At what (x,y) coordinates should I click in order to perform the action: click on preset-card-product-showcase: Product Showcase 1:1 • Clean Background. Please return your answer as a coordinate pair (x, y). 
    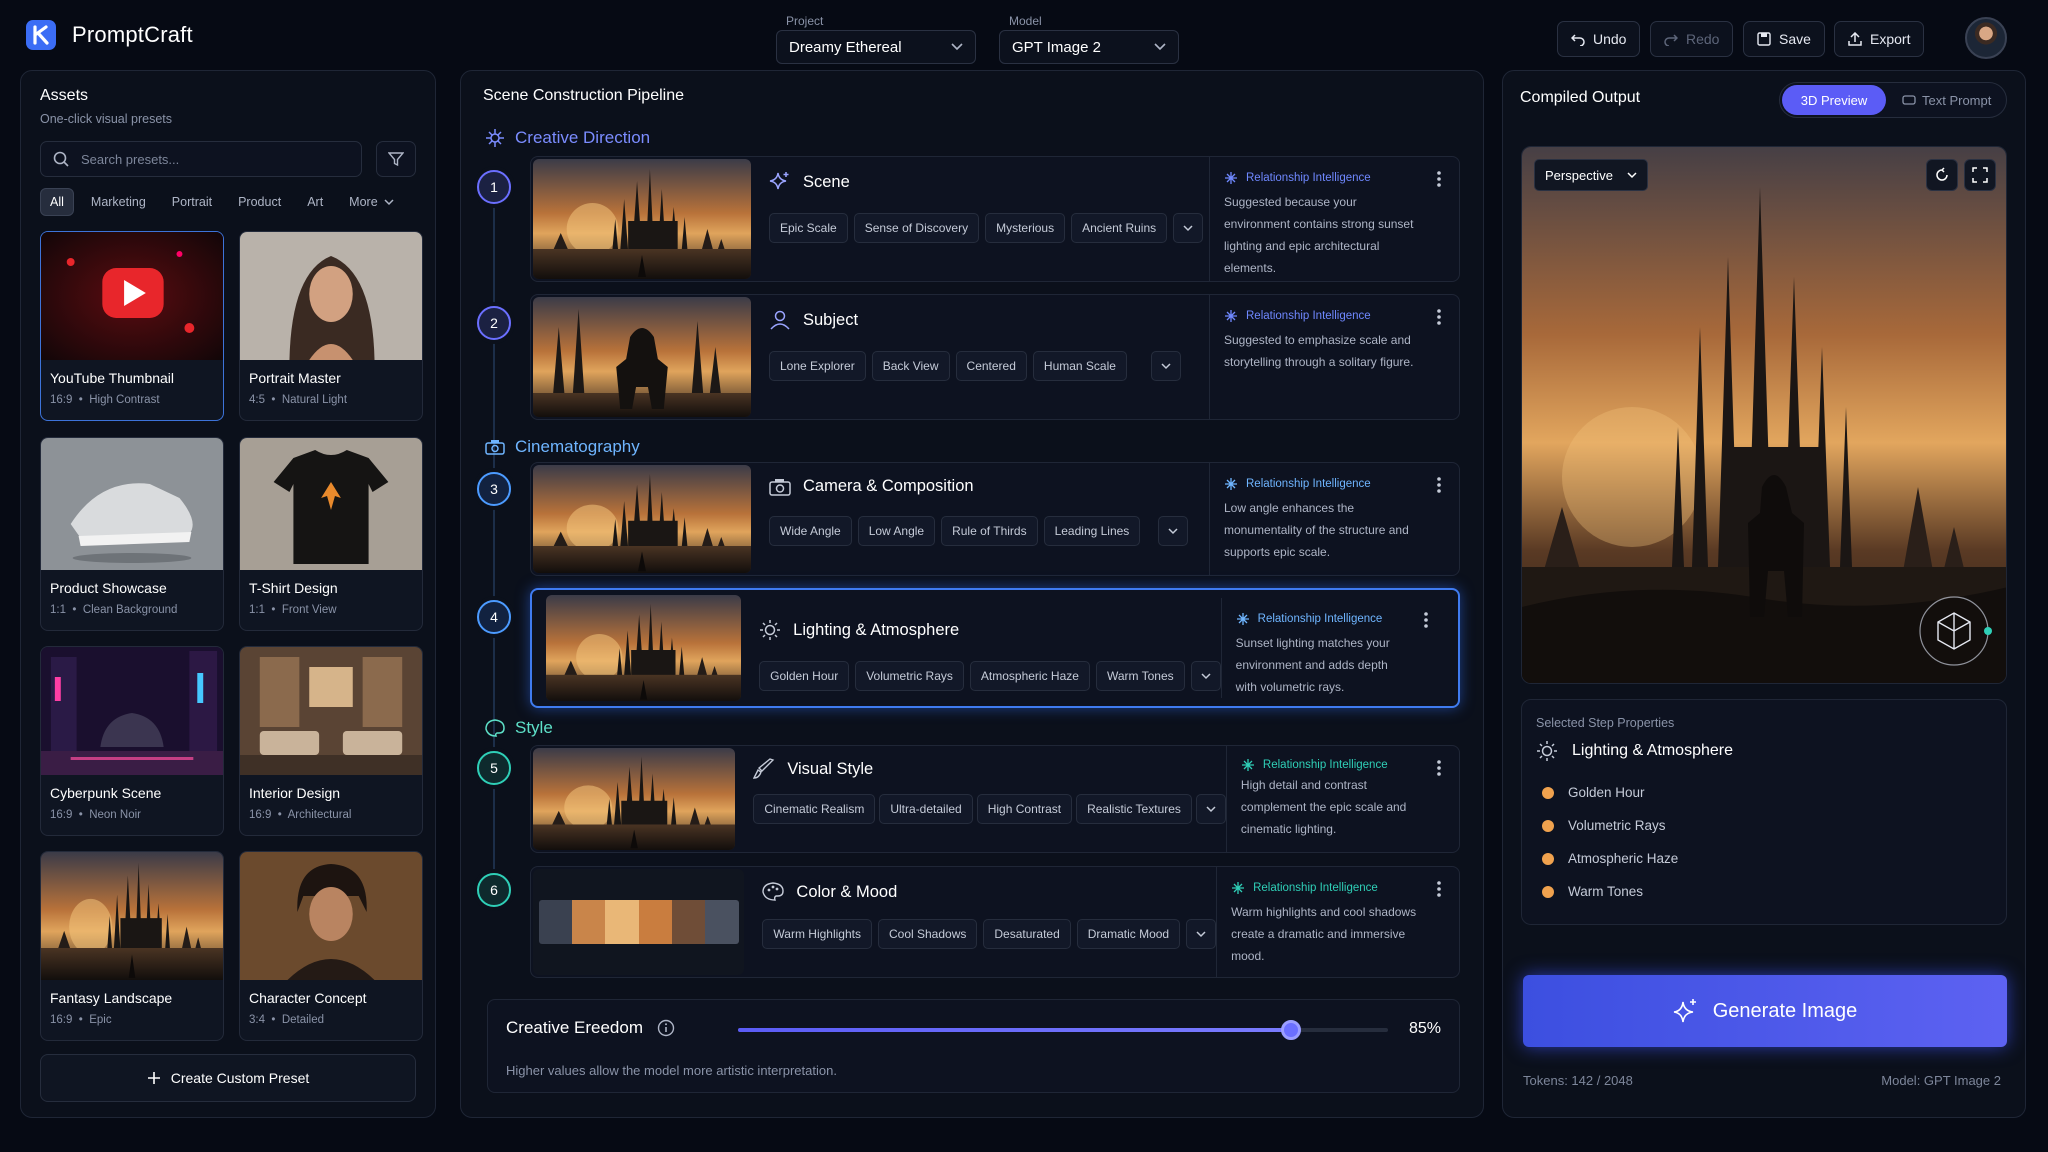
    Looking at the image, I should click on (132, 534).